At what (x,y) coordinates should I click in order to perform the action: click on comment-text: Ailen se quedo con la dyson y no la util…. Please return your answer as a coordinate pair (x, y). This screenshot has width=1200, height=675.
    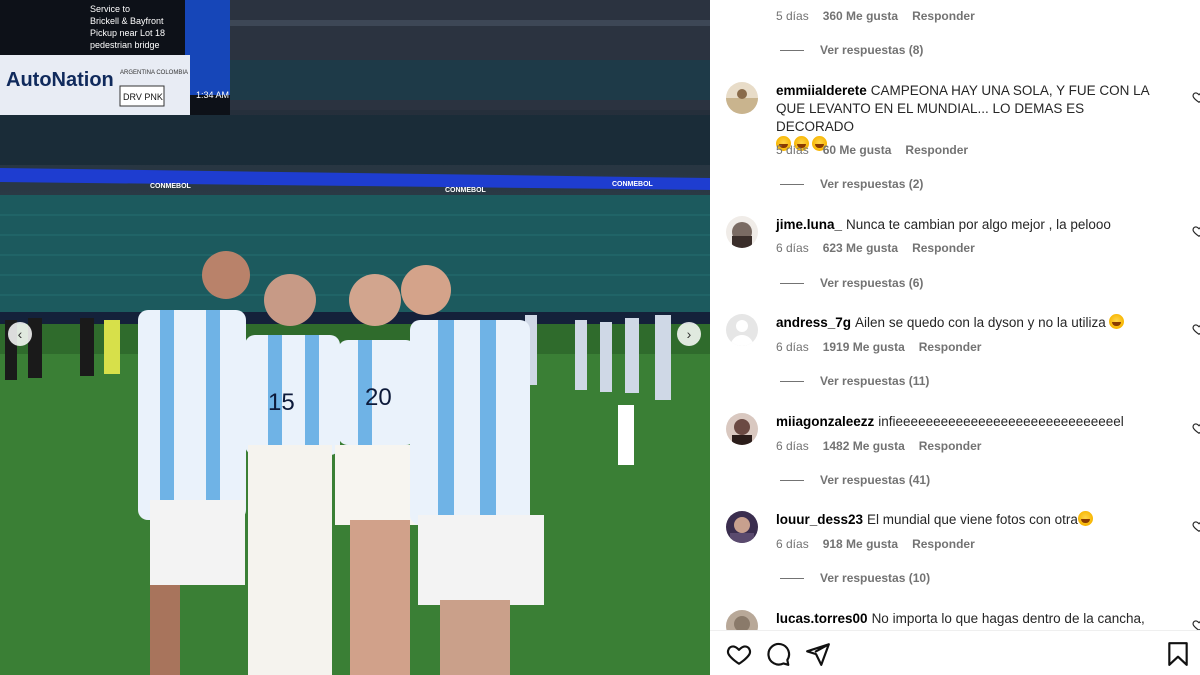
    Looking at the image, I should click on (980, 322).